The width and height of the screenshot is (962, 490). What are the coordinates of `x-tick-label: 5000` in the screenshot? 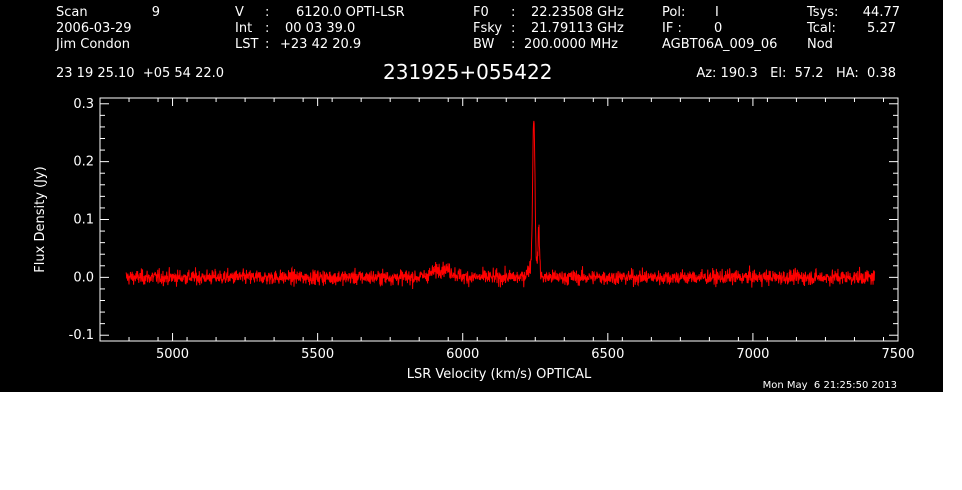 It's located at (172, 354).